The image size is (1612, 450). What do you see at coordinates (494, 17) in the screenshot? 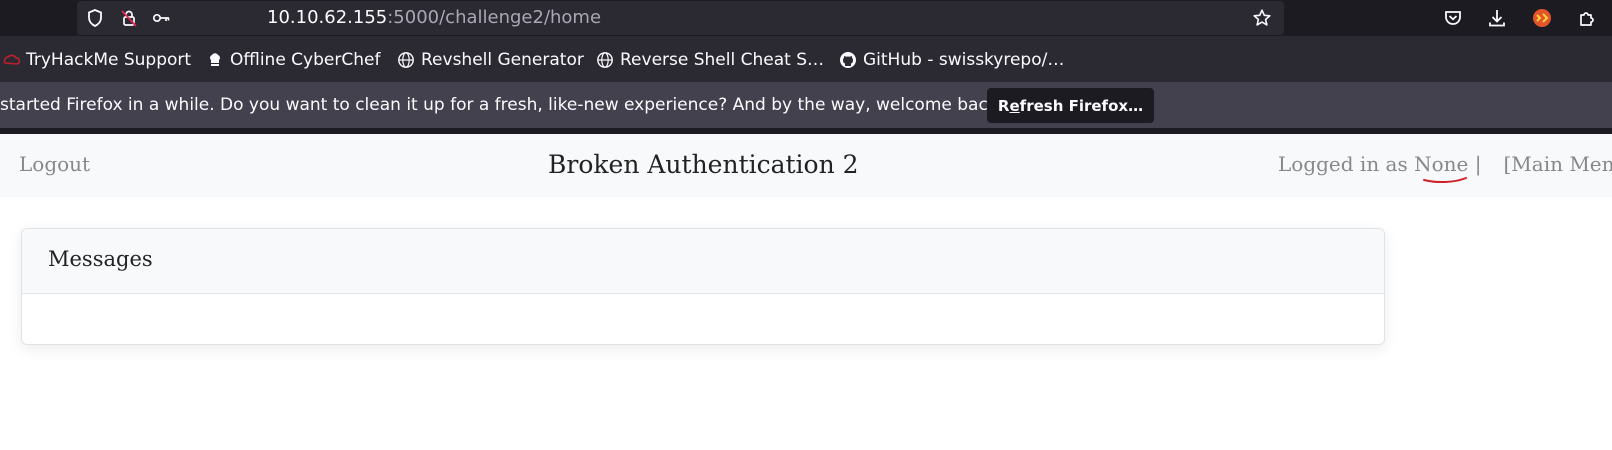
I see `url-path: :5000/challenge2/home` at bounding box center [494, 17].